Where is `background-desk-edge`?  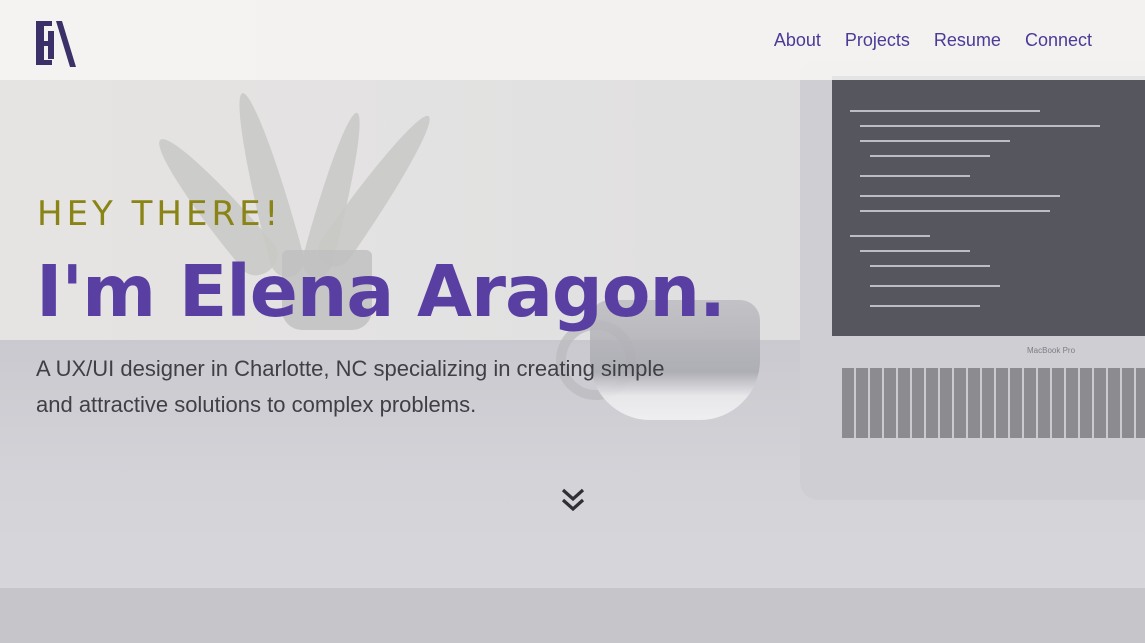
background-desk-edge is located at coordinates (572, 615).